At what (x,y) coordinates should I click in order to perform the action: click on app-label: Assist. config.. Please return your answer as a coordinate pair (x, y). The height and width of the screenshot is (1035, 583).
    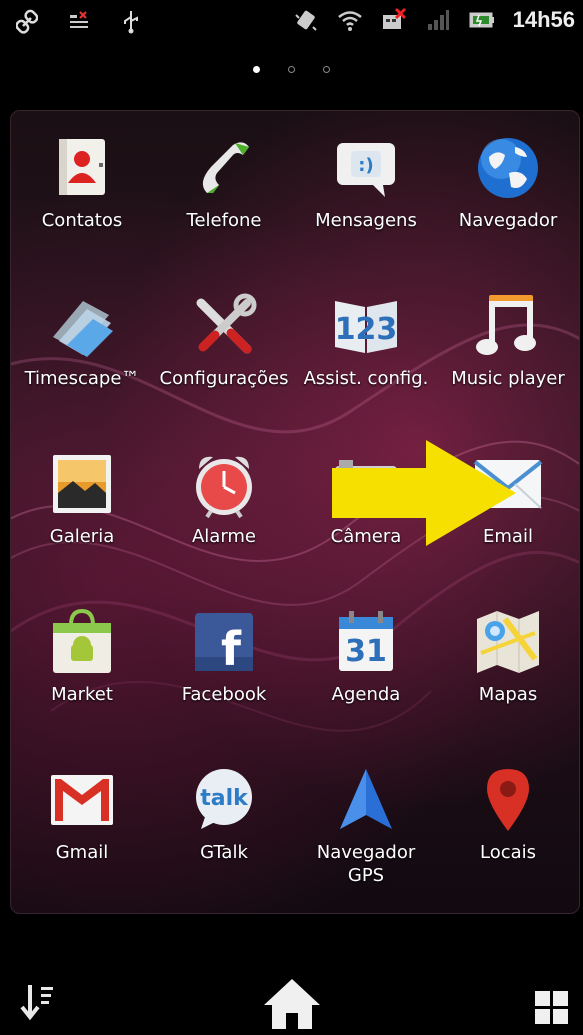
    Looking at the image, I should click on (366, 378).